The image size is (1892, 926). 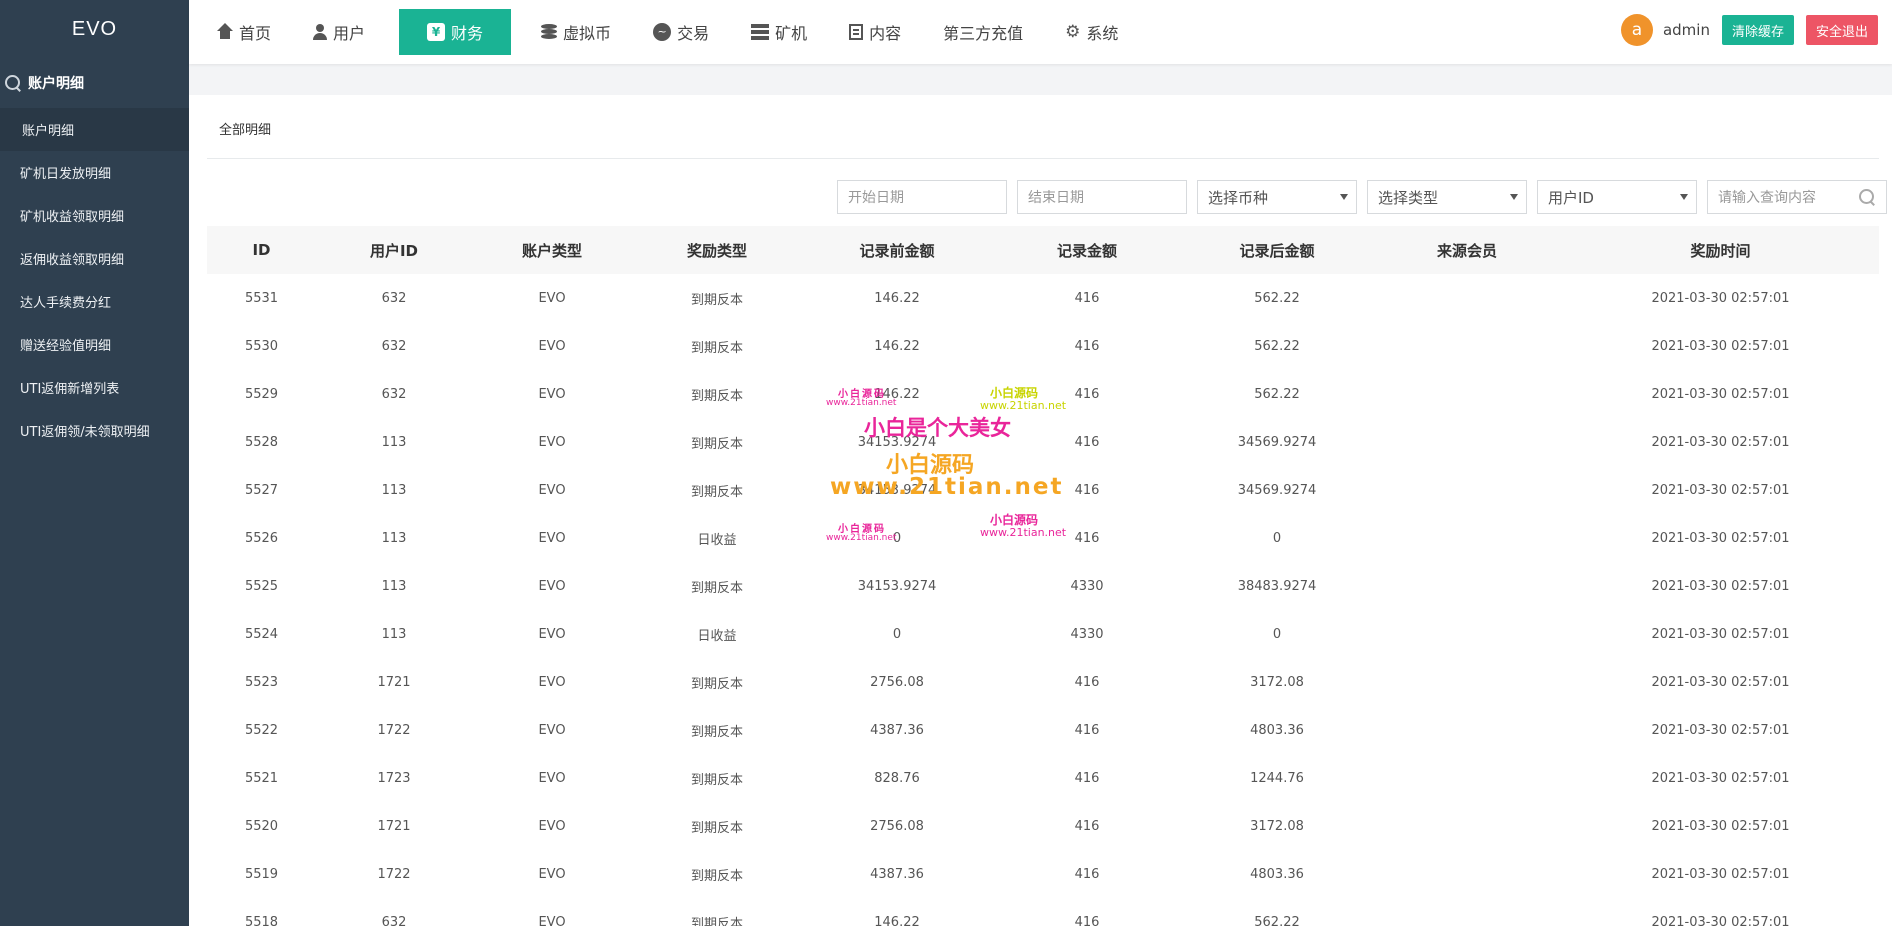 What do you see at coordinates (339, 32) in the screenshot?
I see `nav-user: 用户` at bounding box center [339, 32].